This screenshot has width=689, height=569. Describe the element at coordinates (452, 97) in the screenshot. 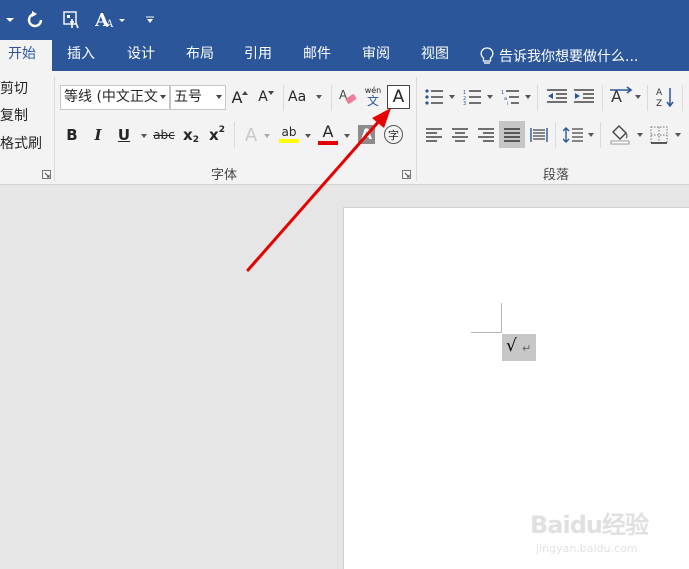

I see `bullets-chevron-down-icon` at that location.